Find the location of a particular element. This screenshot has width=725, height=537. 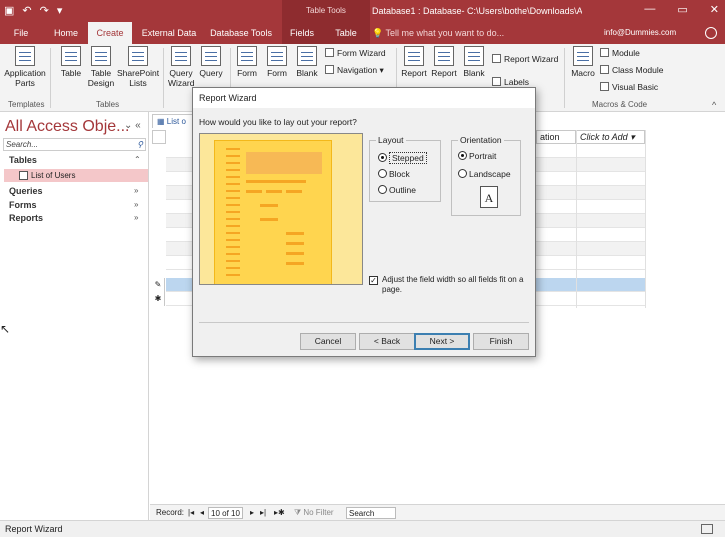

column-divider is located at coordinates (645, 219).